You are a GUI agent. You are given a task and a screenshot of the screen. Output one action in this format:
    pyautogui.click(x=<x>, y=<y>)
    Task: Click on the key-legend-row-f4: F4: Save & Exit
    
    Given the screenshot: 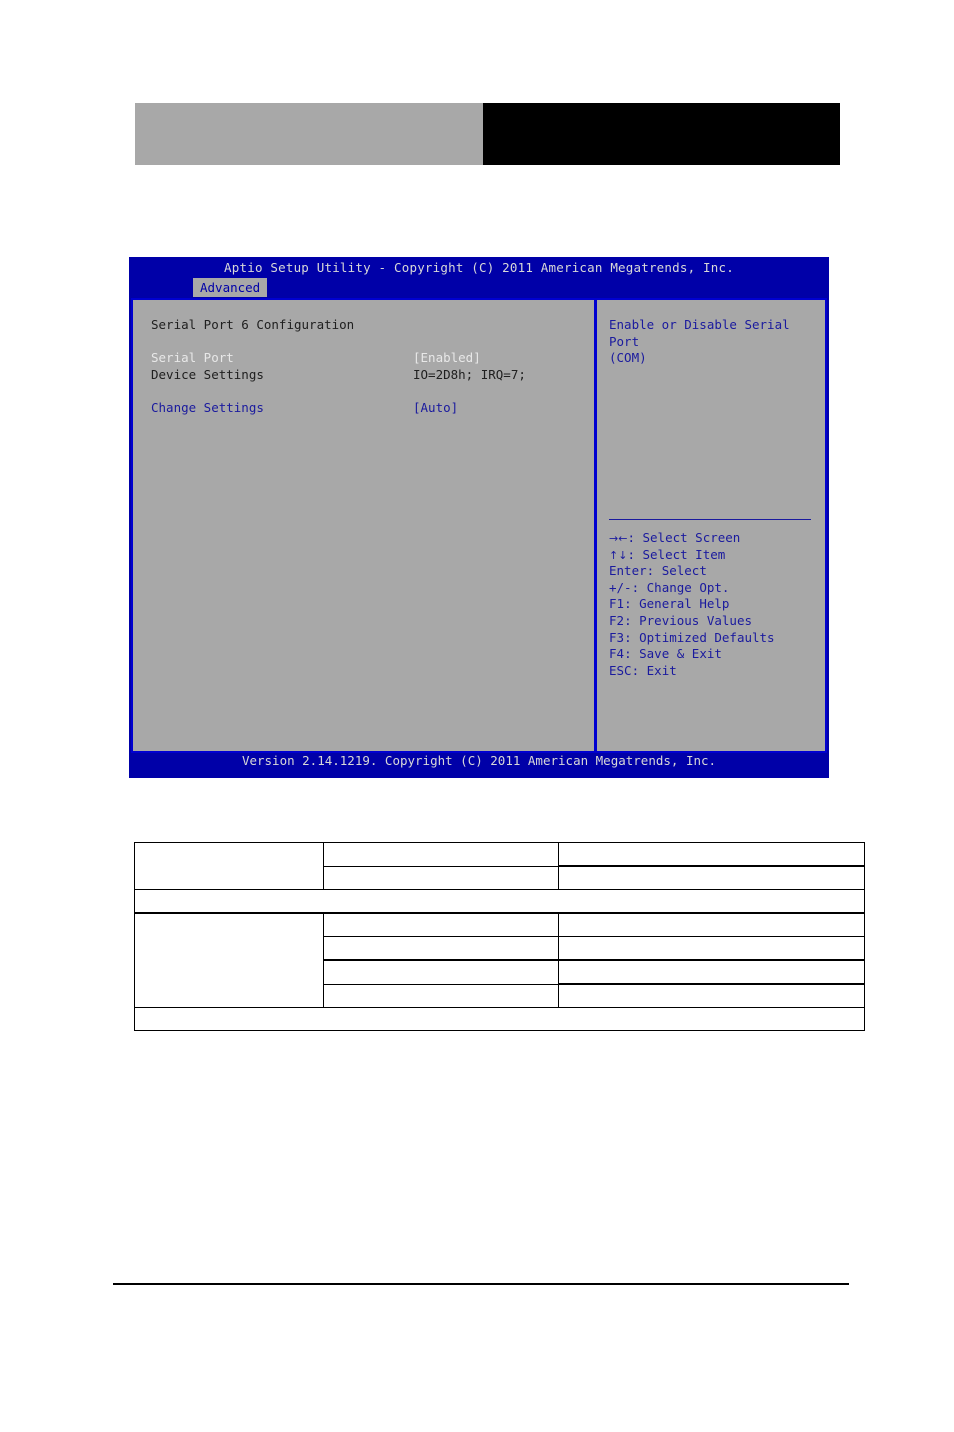 What is the action you would take?
    pyautogui.click(x=692, y=654)
    